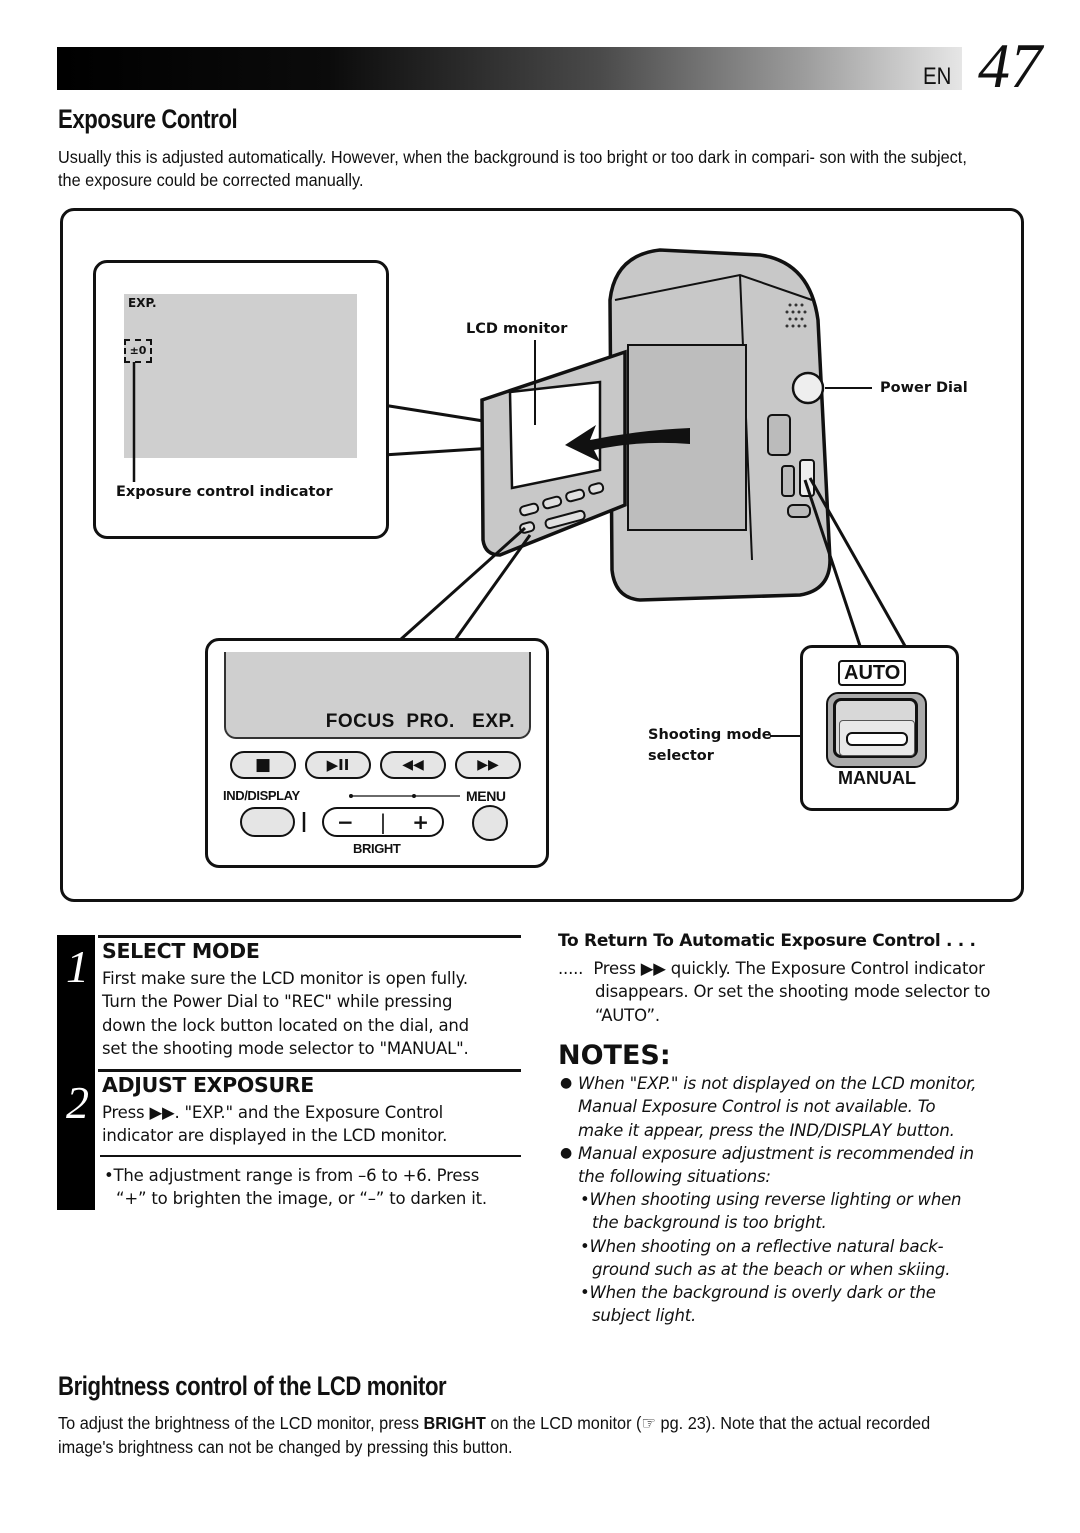 This screenshot has height=1533, width=1080. What do you see at coordinates (674, 1177) in the screenshot?
I see `note-line: the following situations:` at bounding box center [674, 1177].